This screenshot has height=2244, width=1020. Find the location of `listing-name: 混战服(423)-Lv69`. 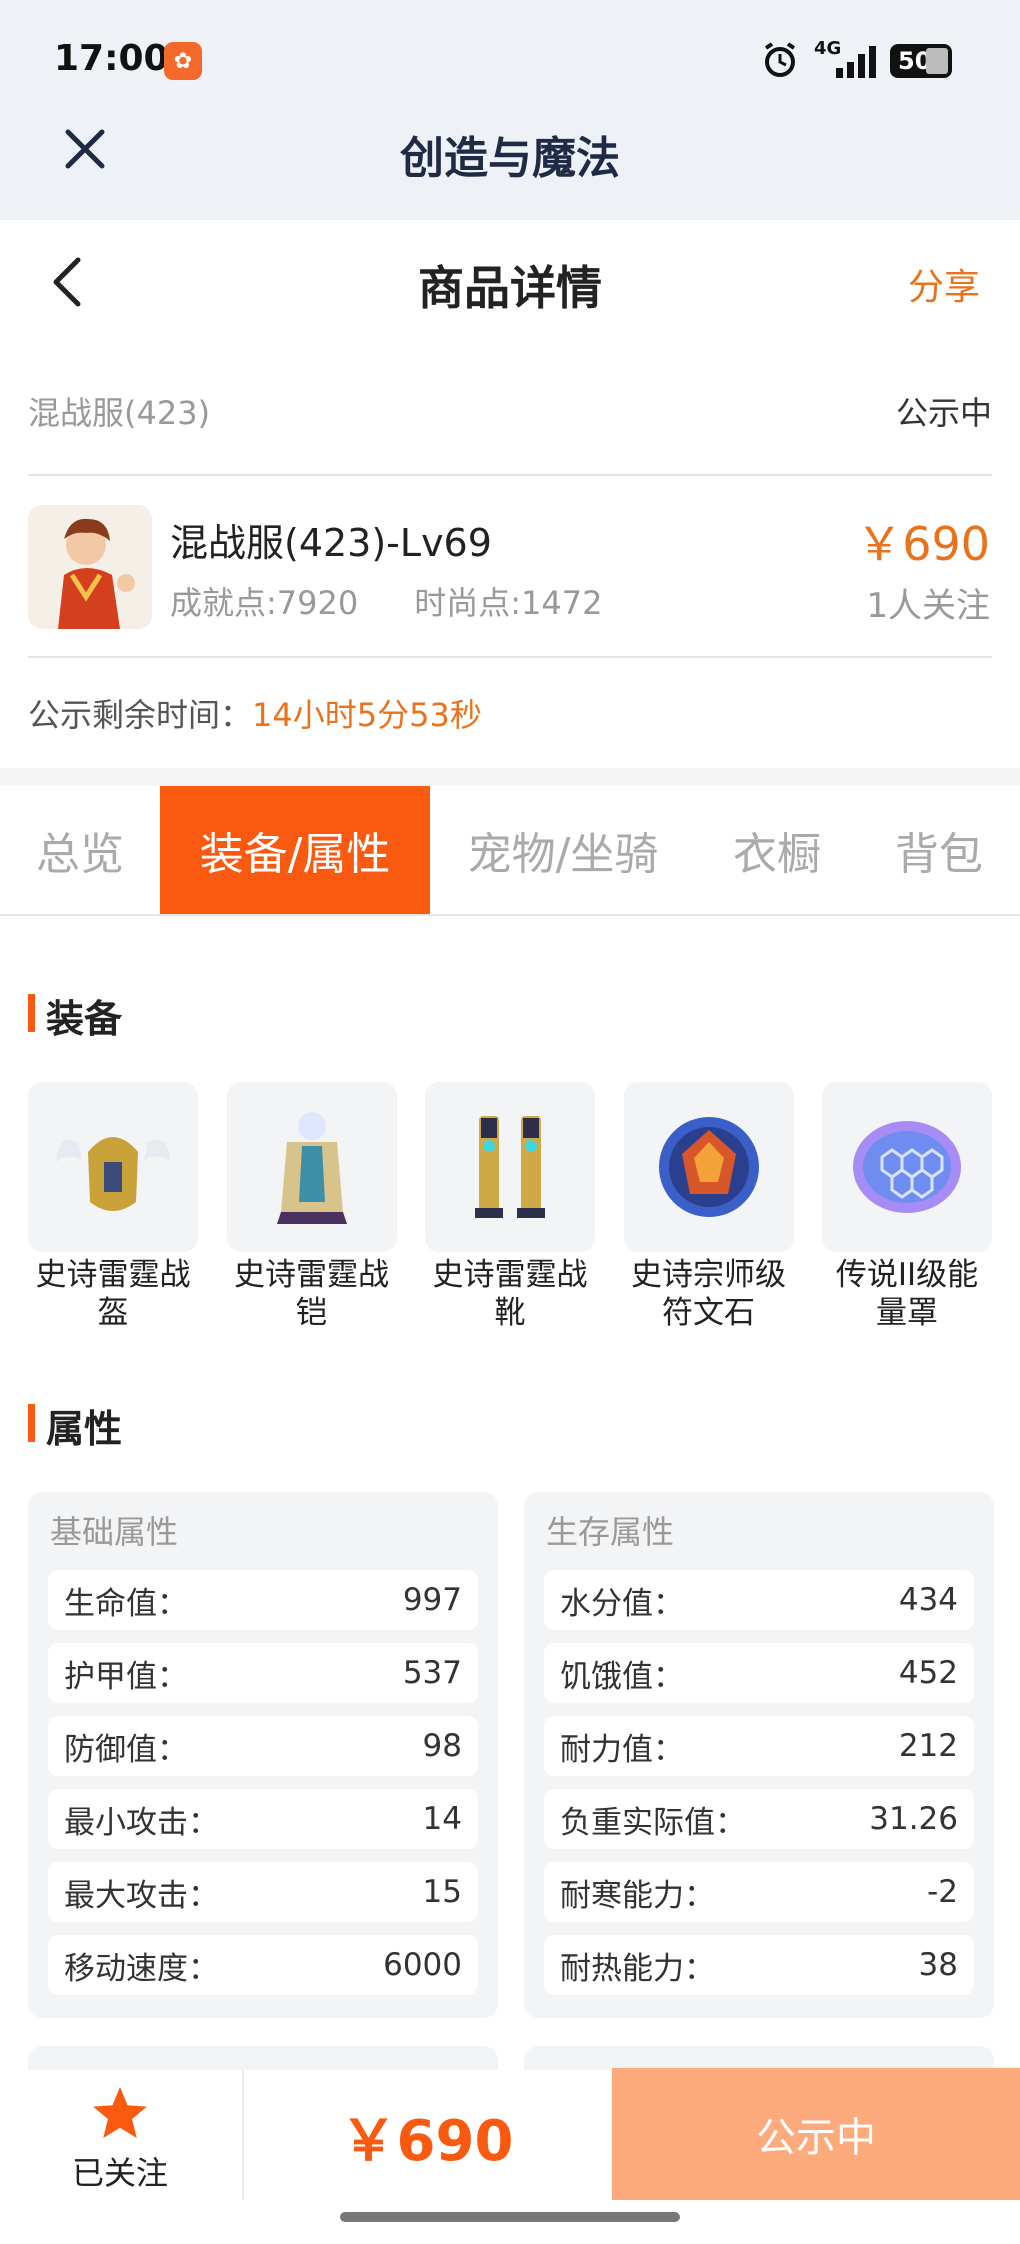

listing-name: 混战服(423)-Lv69 is located at coordinates (331, 543).